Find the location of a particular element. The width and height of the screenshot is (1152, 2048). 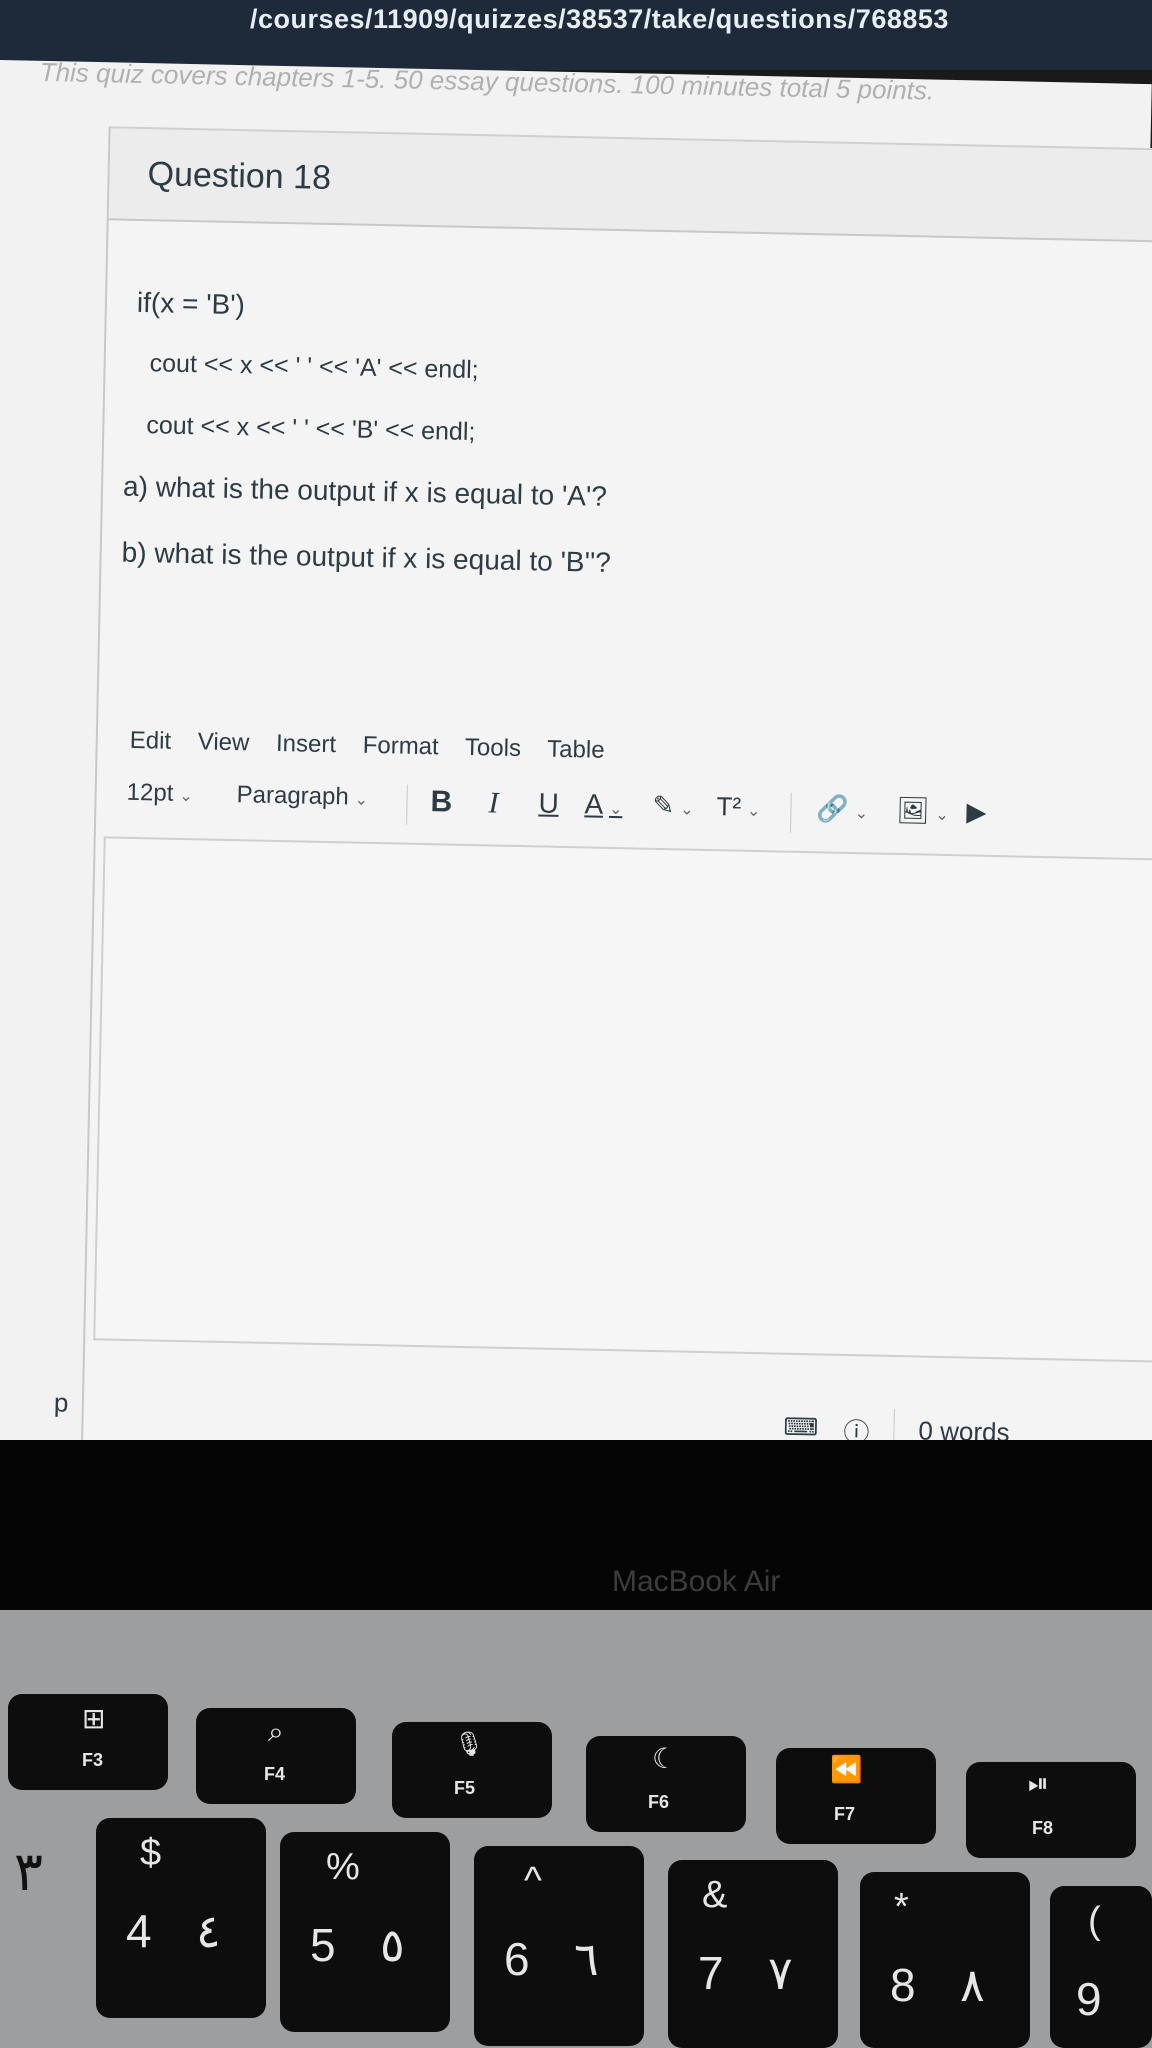

rewind-icon: ⏪ is located at coordinates (846, 1769).